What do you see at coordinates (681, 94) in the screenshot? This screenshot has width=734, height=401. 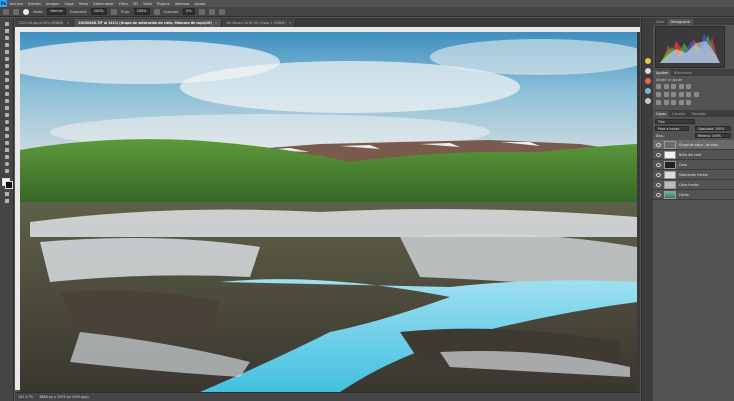 I see `photo-filter-icon` at bounding box center [681, 94].